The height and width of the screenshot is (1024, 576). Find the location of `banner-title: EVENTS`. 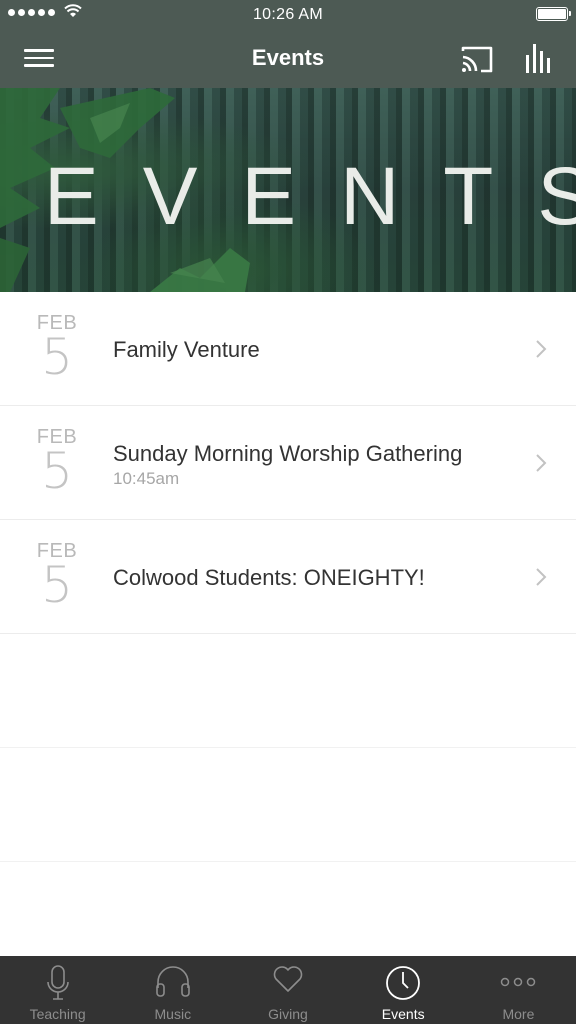

banner-title: EVENTS is located at coordinates (310, 196).